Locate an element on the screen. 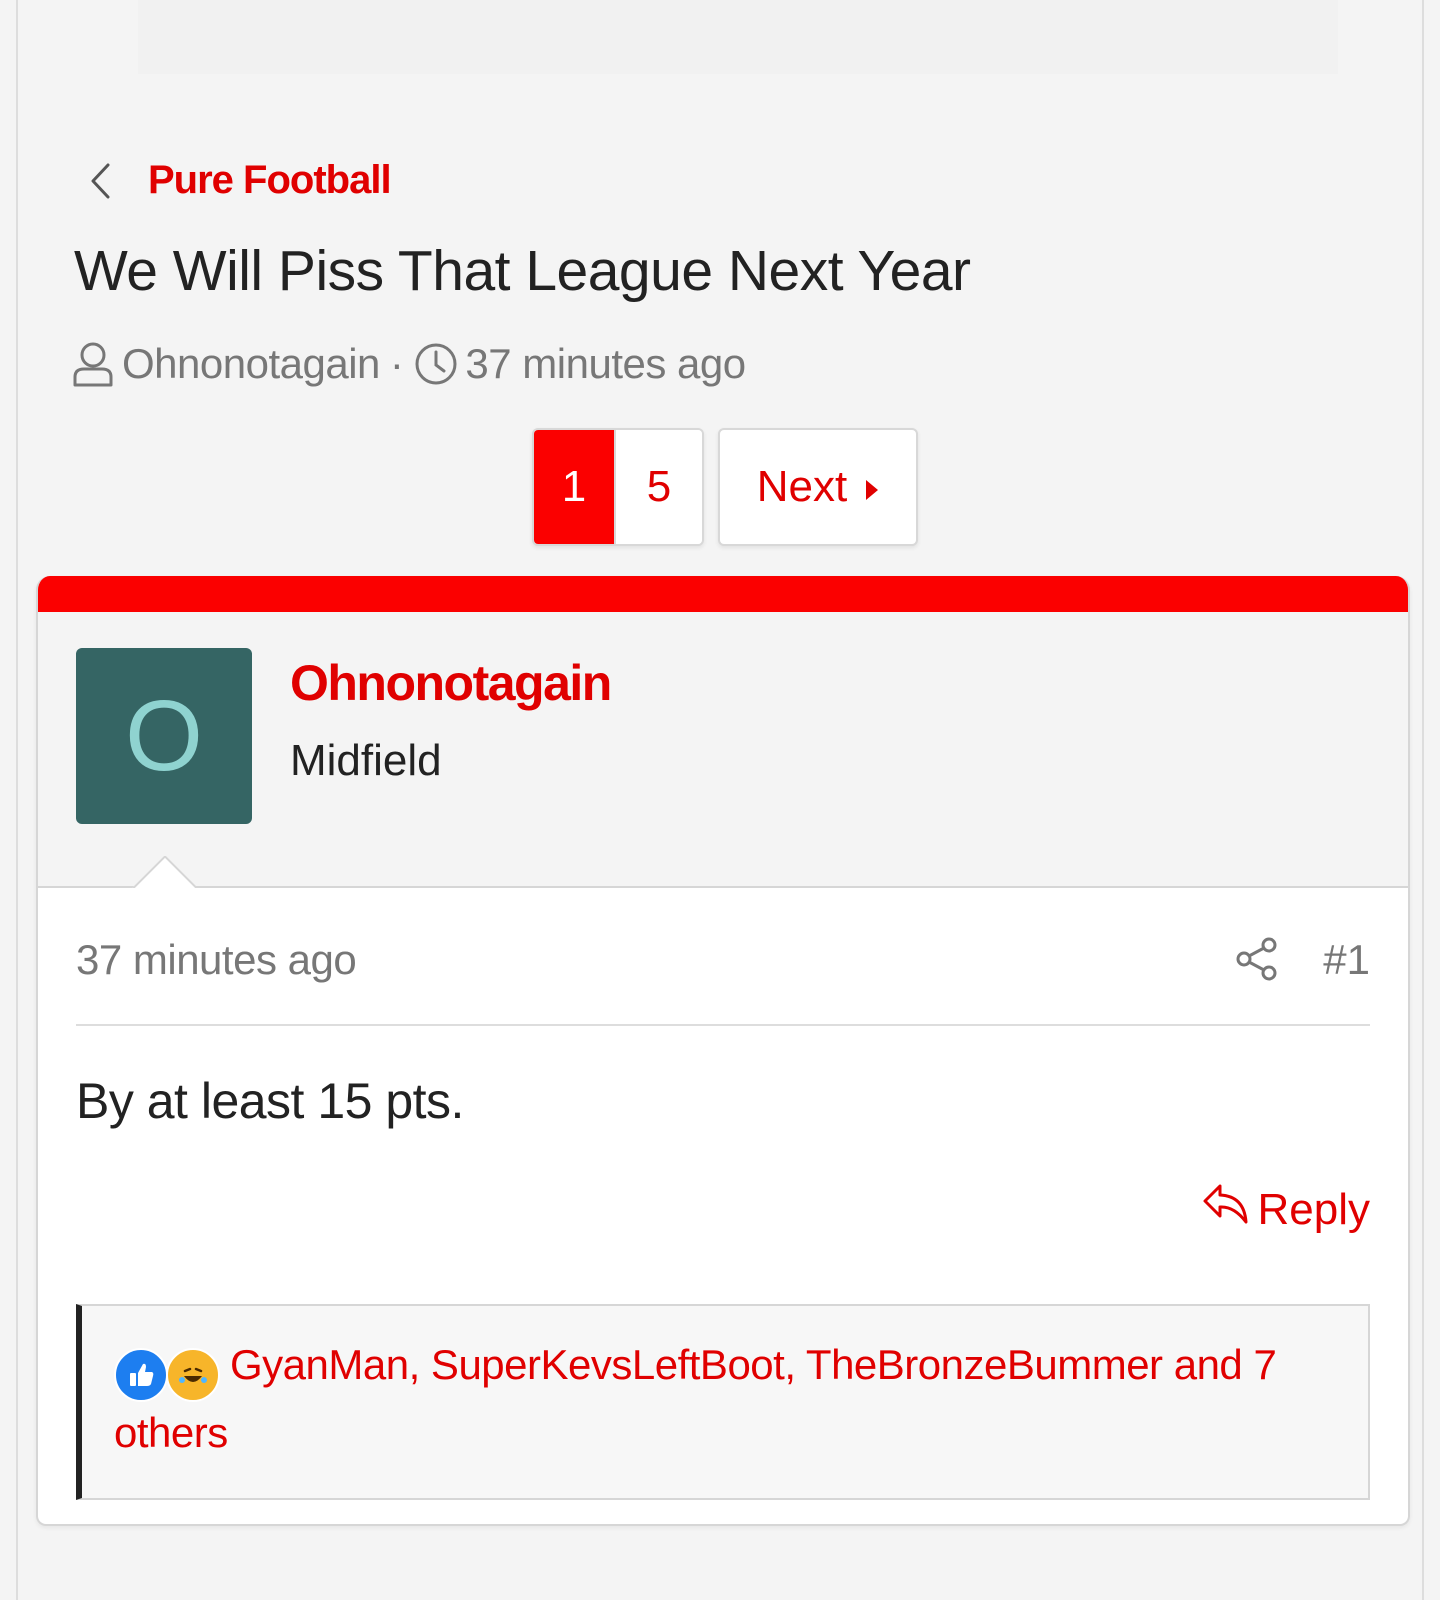 The image size is (1440, 1600). reply-button: Reply is located at coordinates (1286, 1209).